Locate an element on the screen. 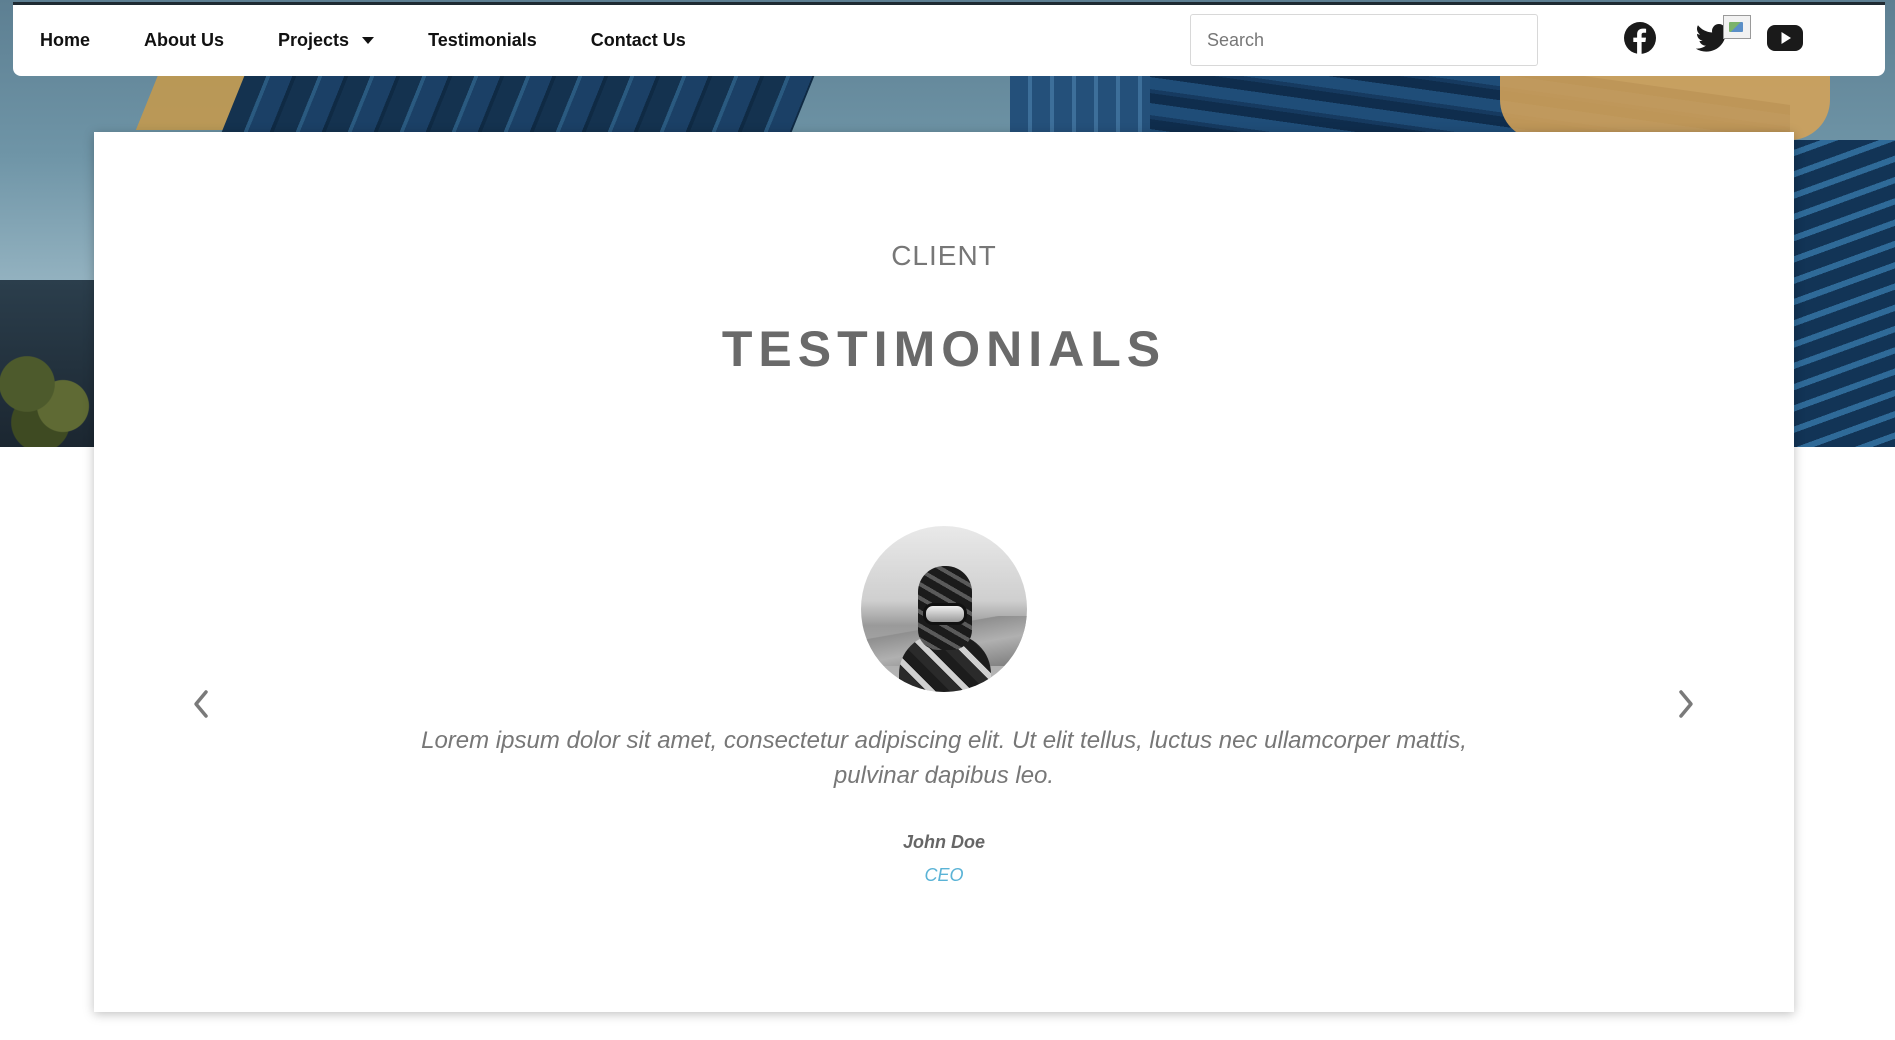  nav-item-label: Projects is located at coordinates (314, 40).